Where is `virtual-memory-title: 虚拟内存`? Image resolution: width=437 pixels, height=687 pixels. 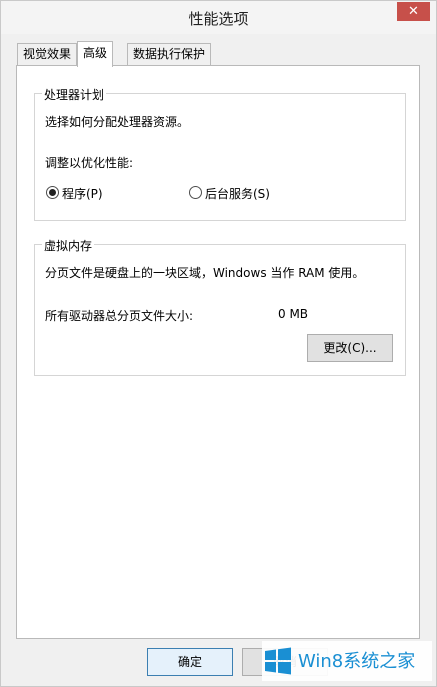
virtual-memory-title: 虚拟内存 is located at coordinates (68, 245).